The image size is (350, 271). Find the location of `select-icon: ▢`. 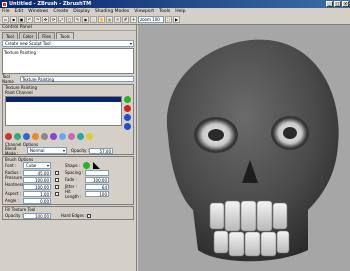

select-icon: ▢ is located at coordinates (69, 19).